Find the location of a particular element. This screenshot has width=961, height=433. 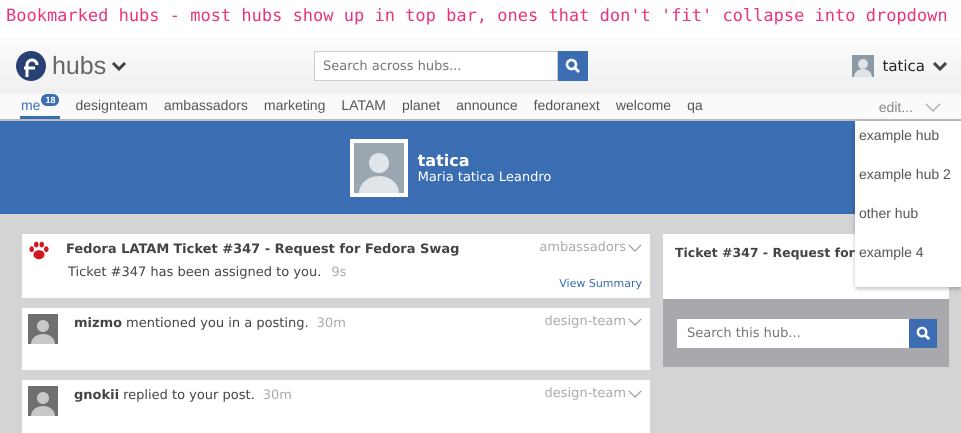

time-text: 9s is located at coordinates (338, 272).